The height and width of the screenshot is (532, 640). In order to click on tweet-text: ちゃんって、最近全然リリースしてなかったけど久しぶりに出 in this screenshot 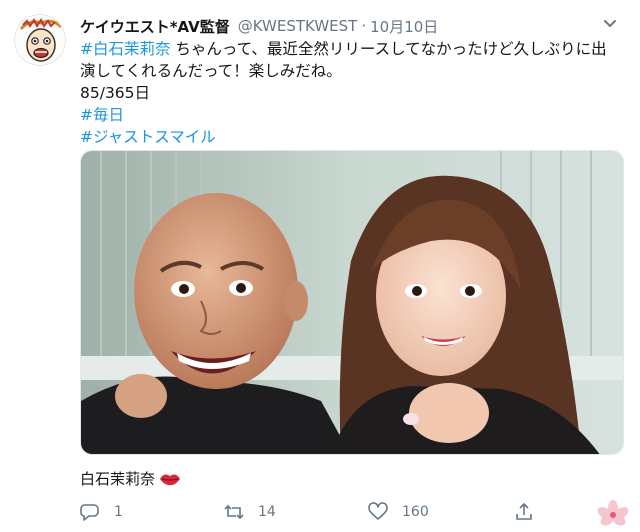, I will do `click(388, 49)`.